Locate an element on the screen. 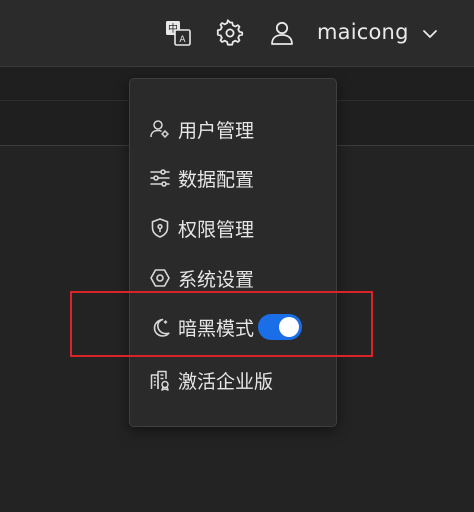 This screenshot has width=474, height=512. top-header: 中 A maicong is located at coordinates (237, 33).